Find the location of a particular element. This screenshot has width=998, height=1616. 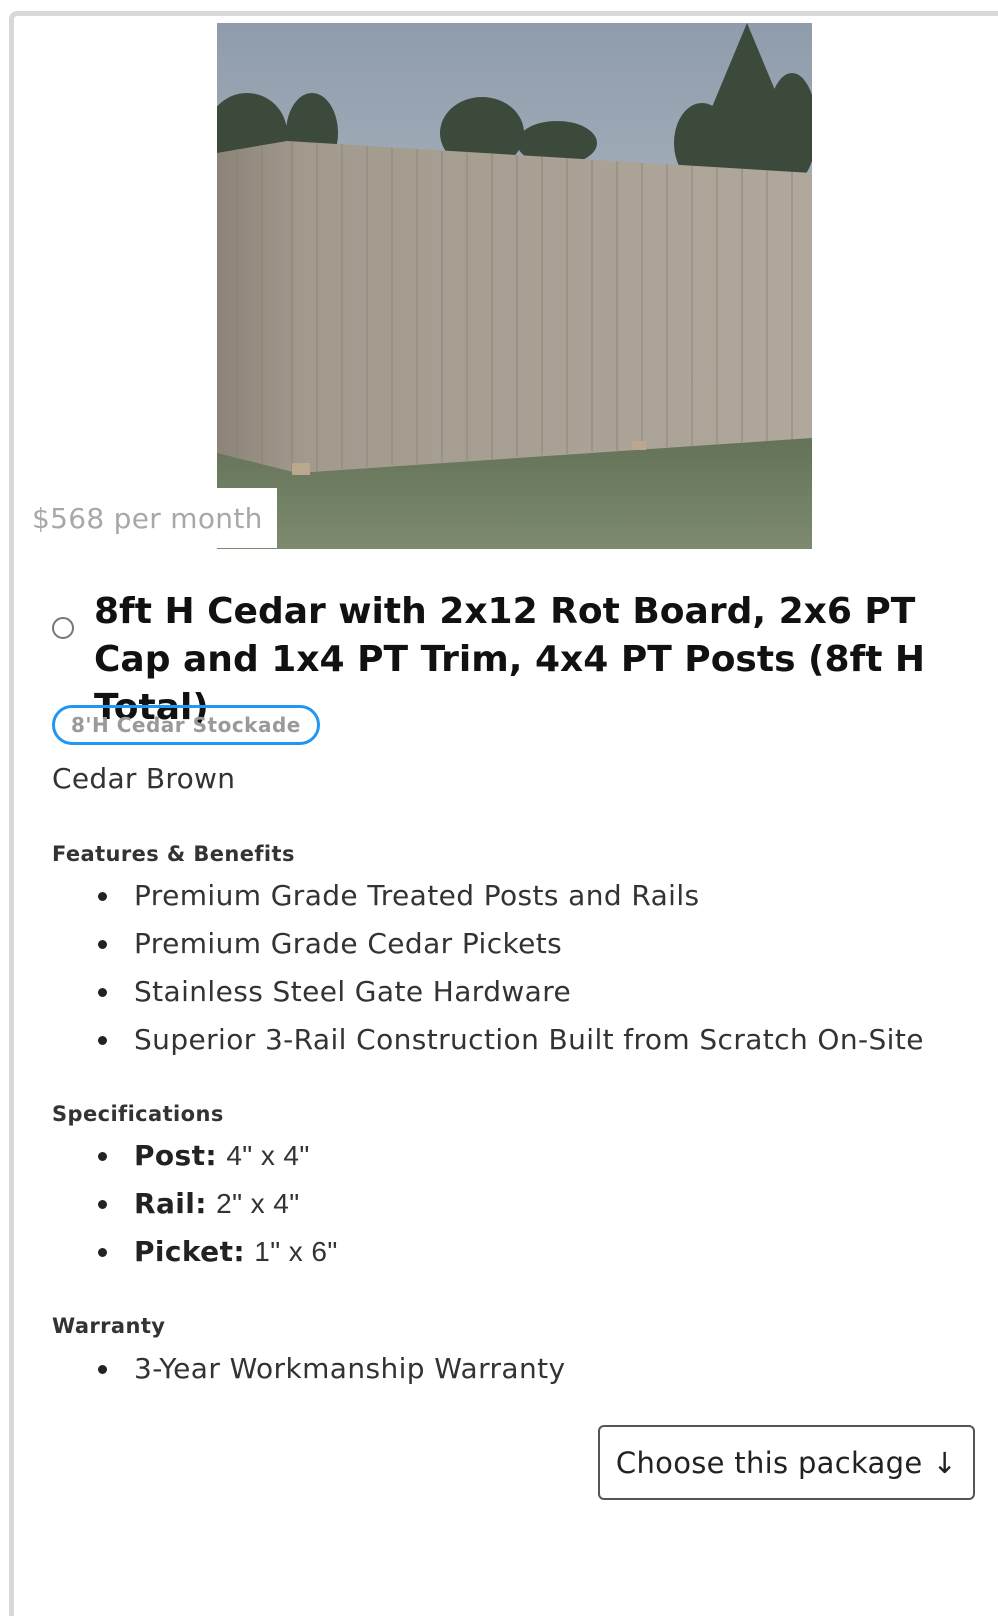

spec-item: Picket: 1" x 6" is located at coordinates (218, 1252).